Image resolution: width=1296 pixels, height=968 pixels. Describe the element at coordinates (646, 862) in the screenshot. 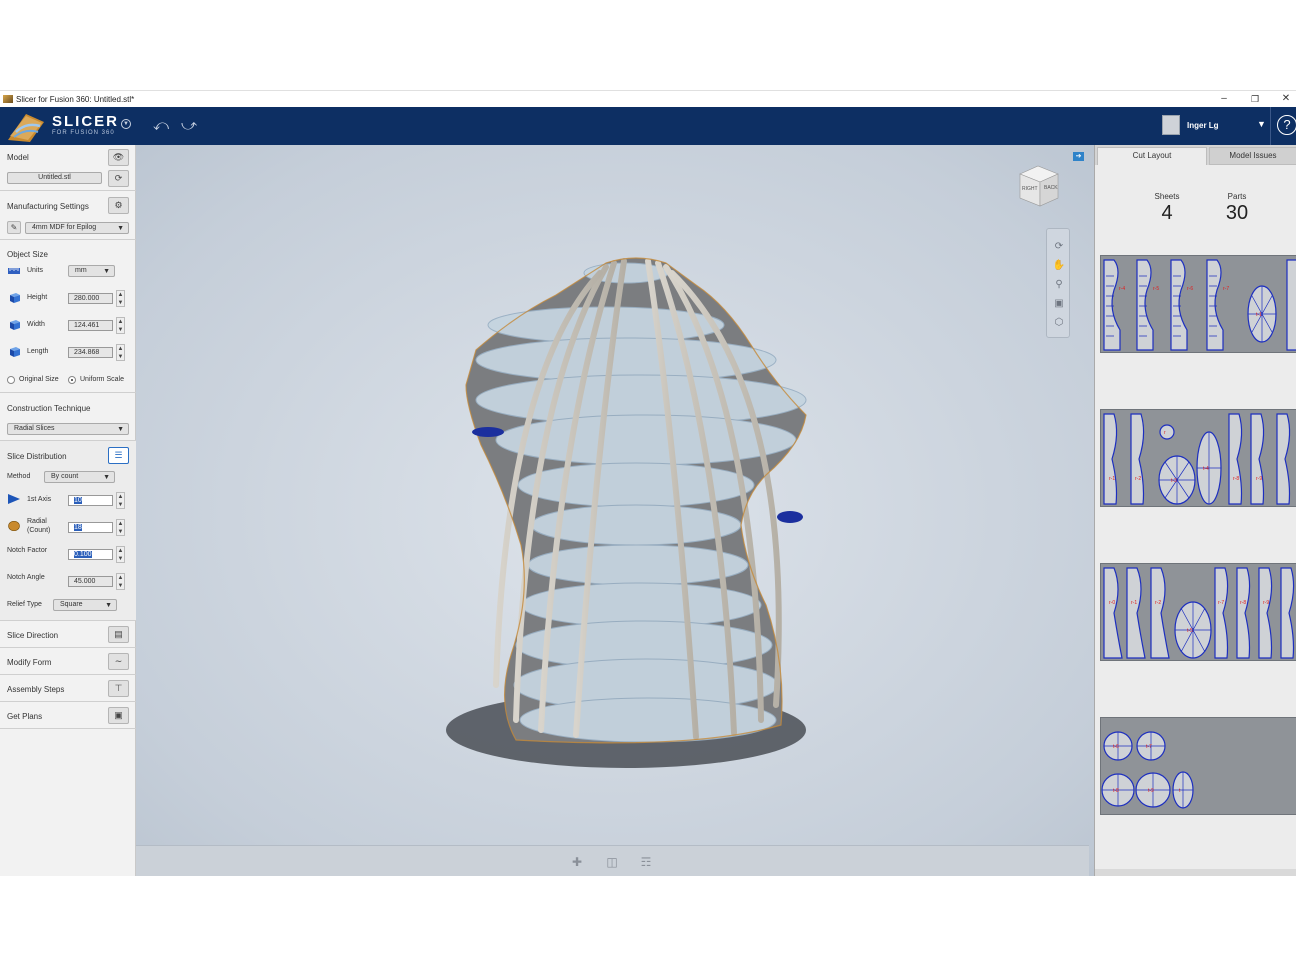

I see `slices-icon: ☶` at that location.